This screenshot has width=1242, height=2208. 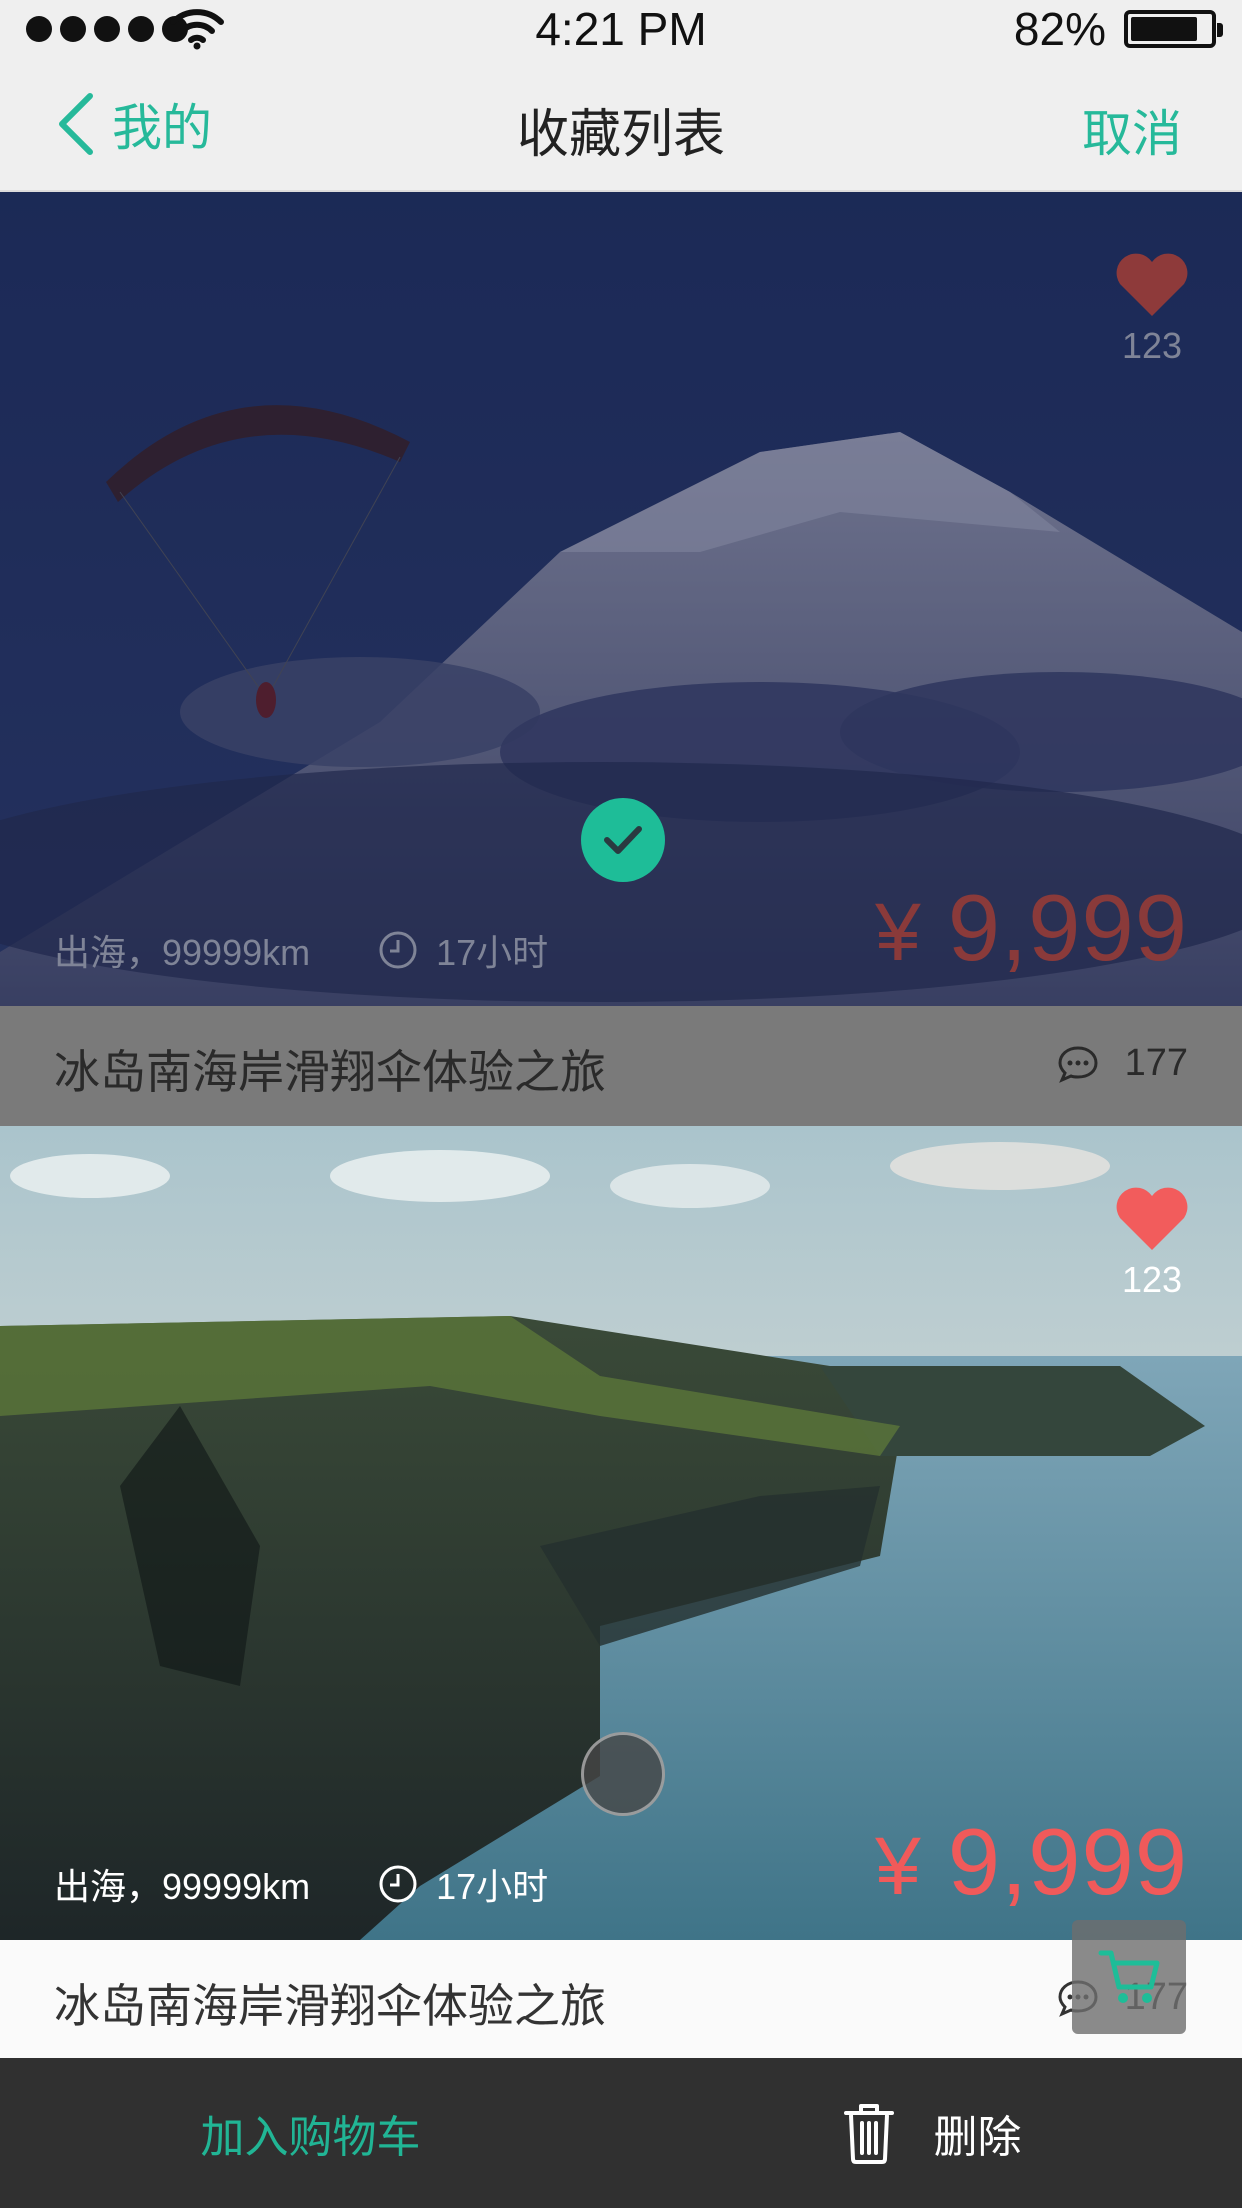 What do you see at coordinates (1173, 29) in the screenshot?
I see `battery-icon` at bounding box center [1173, 29].